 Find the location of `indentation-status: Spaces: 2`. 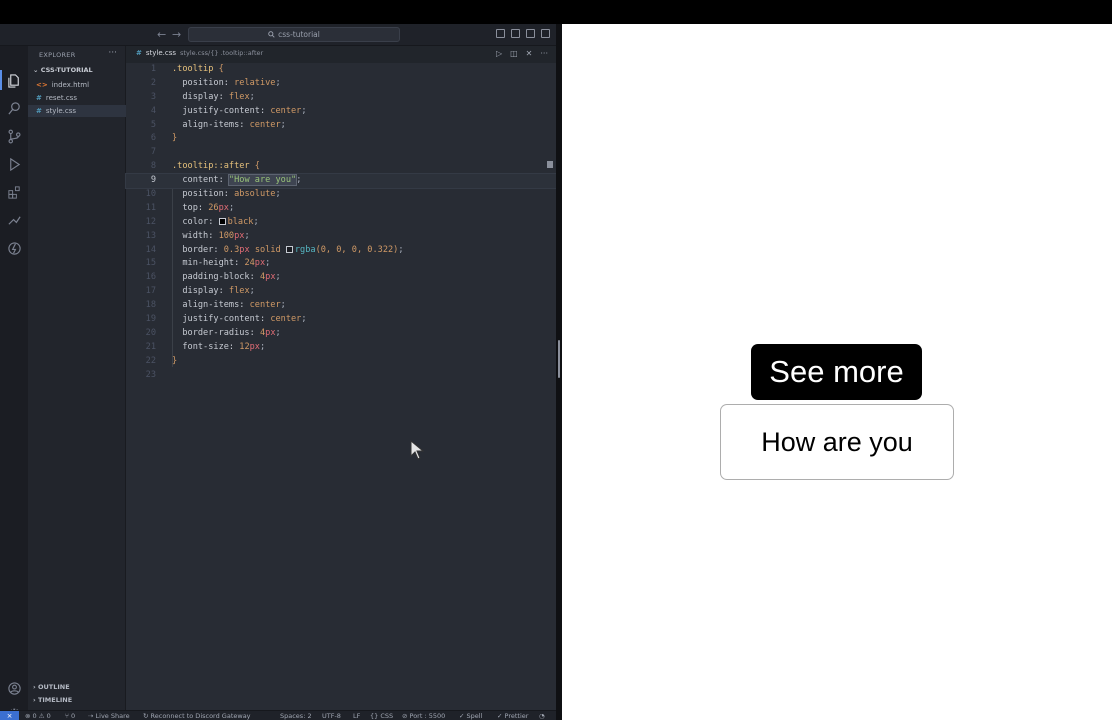

indentation-status: Spaces: 2 is located at coordinates (296, 716).